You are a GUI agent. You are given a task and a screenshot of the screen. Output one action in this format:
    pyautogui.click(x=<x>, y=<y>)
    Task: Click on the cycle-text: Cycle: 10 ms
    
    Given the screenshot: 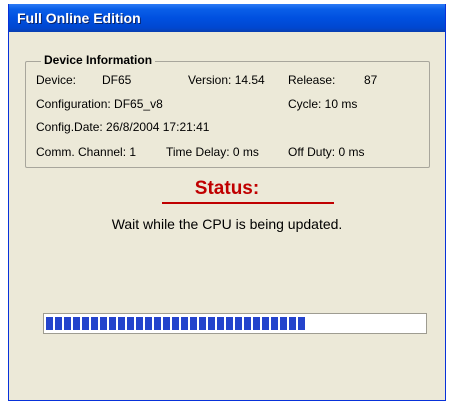 What is the action you would take?
    pyautogui.click(x=323, y=104)
    